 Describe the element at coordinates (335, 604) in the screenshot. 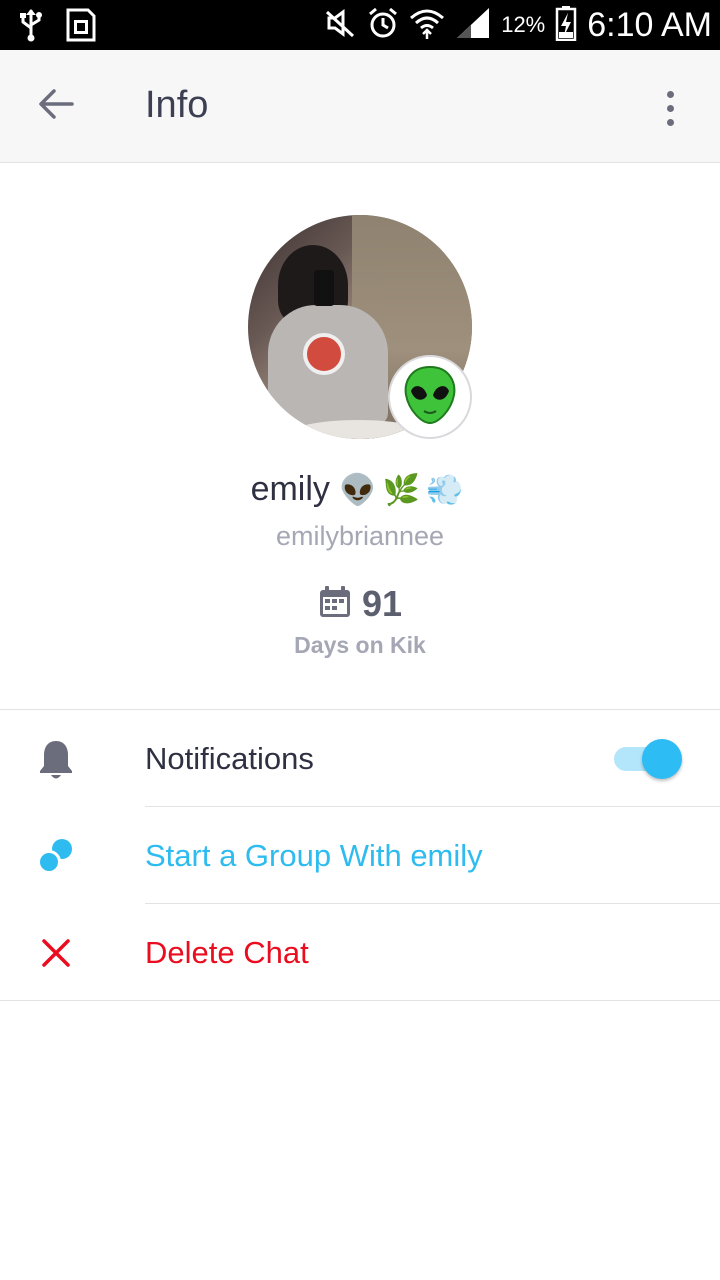

I see `calendar-icon` at that location.